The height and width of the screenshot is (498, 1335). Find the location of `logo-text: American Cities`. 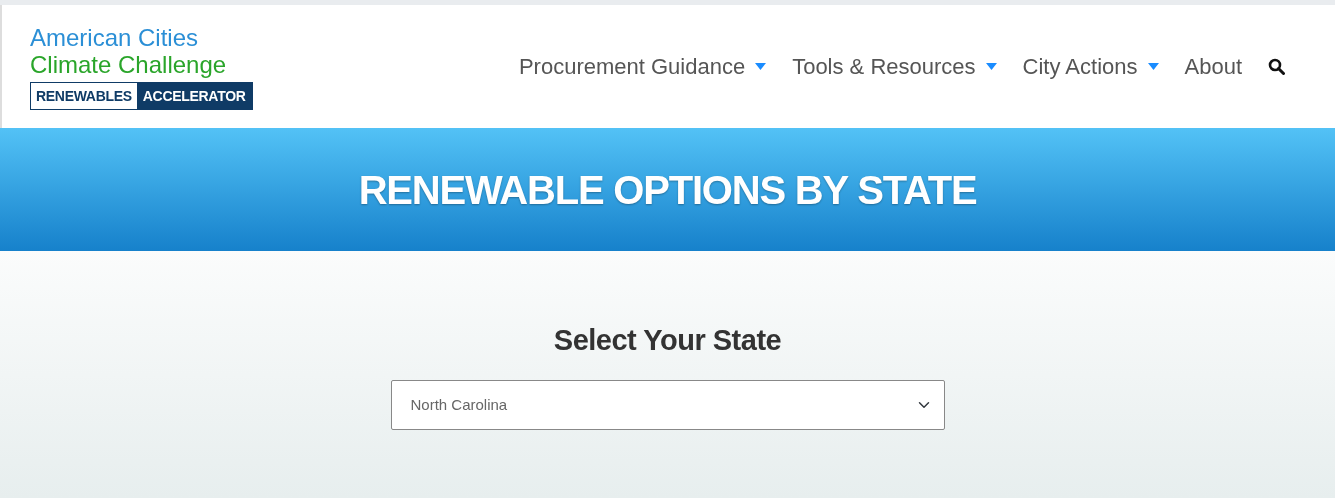

logo-text: American Cities is located at coordinates (115, 37).